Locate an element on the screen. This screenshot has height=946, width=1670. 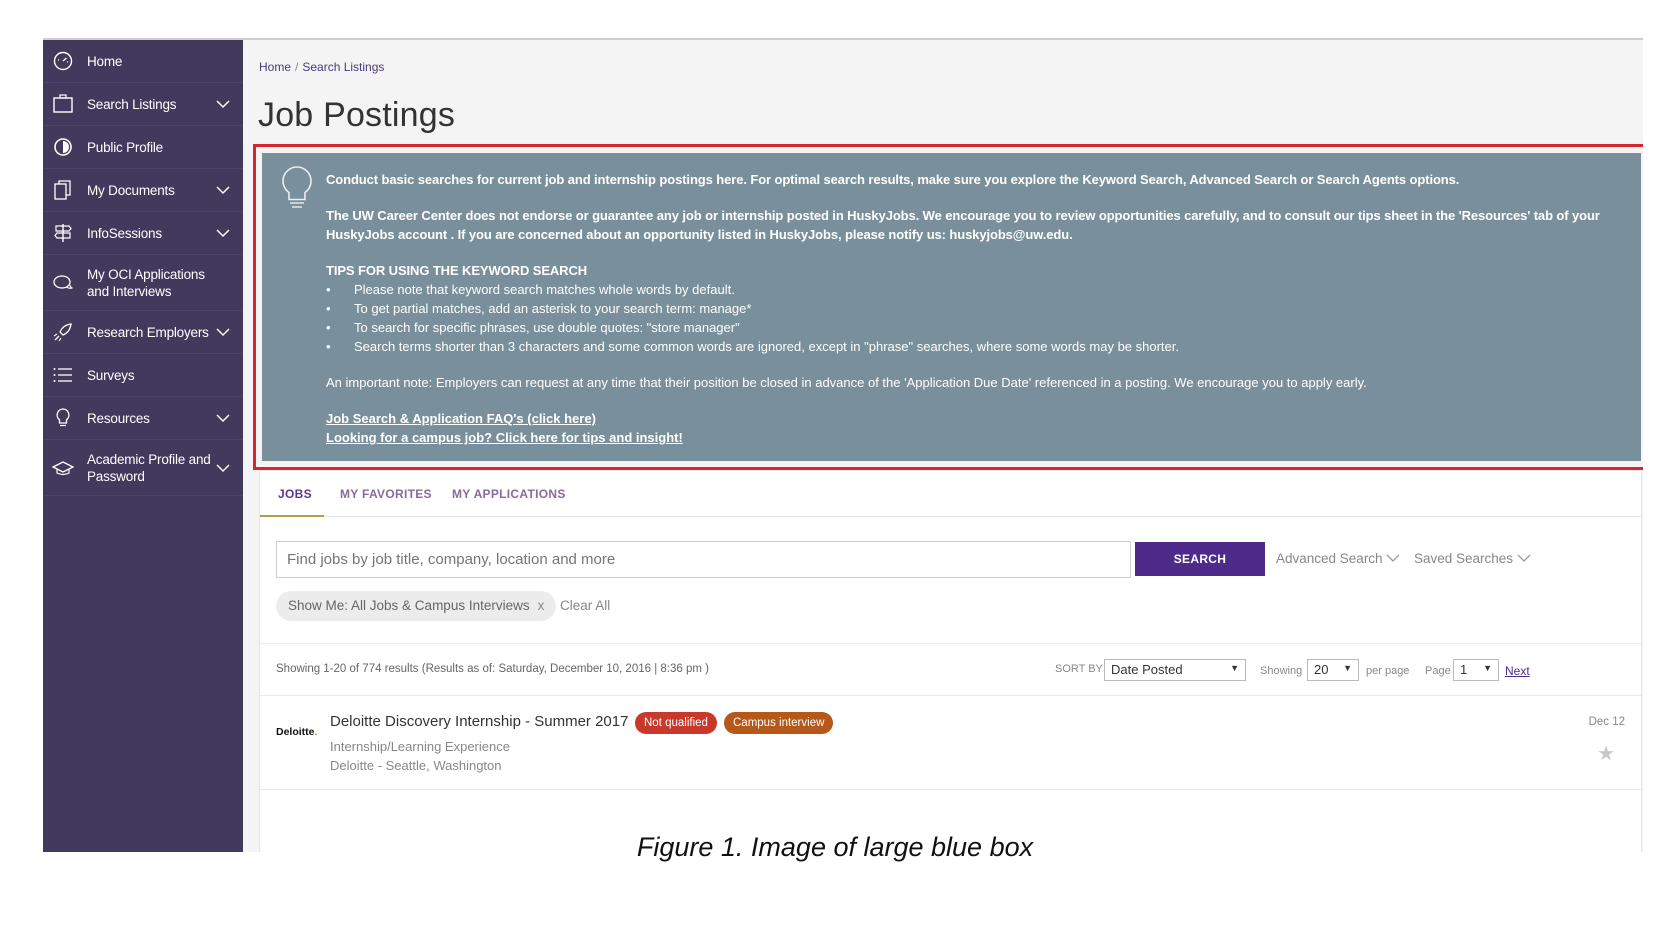
sidebar-item-surveys: Surveys is located at coordinates (143, 375).